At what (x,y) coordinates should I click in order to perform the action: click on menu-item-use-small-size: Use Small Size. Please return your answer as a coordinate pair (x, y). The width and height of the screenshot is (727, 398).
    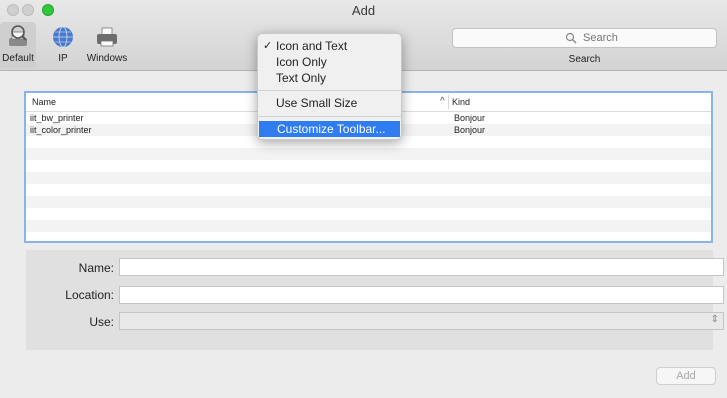
    Looking at the image, I should click on (329, 103).